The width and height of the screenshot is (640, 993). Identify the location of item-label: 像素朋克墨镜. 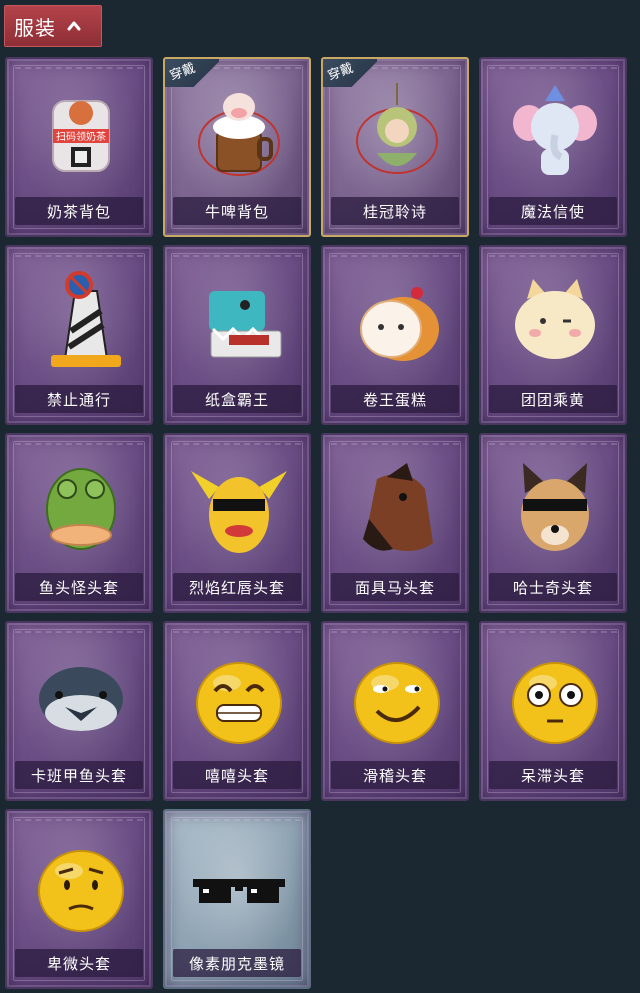
(237, 963).